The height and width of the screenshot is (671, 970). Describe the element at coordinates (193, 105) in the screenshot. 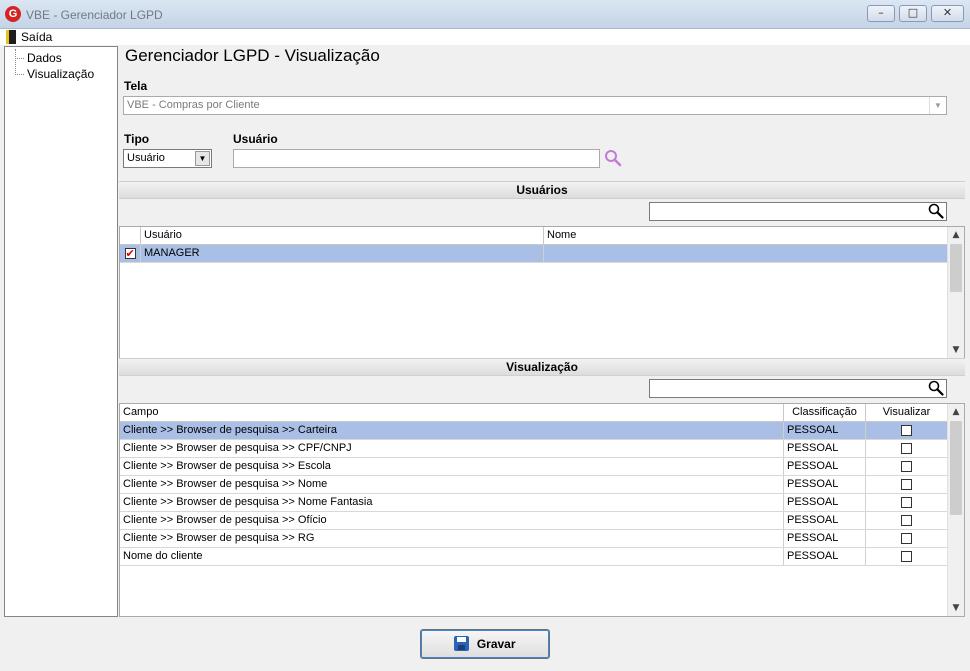

I see `tela-select-value: VBE - Compras por Cliente` at that location.